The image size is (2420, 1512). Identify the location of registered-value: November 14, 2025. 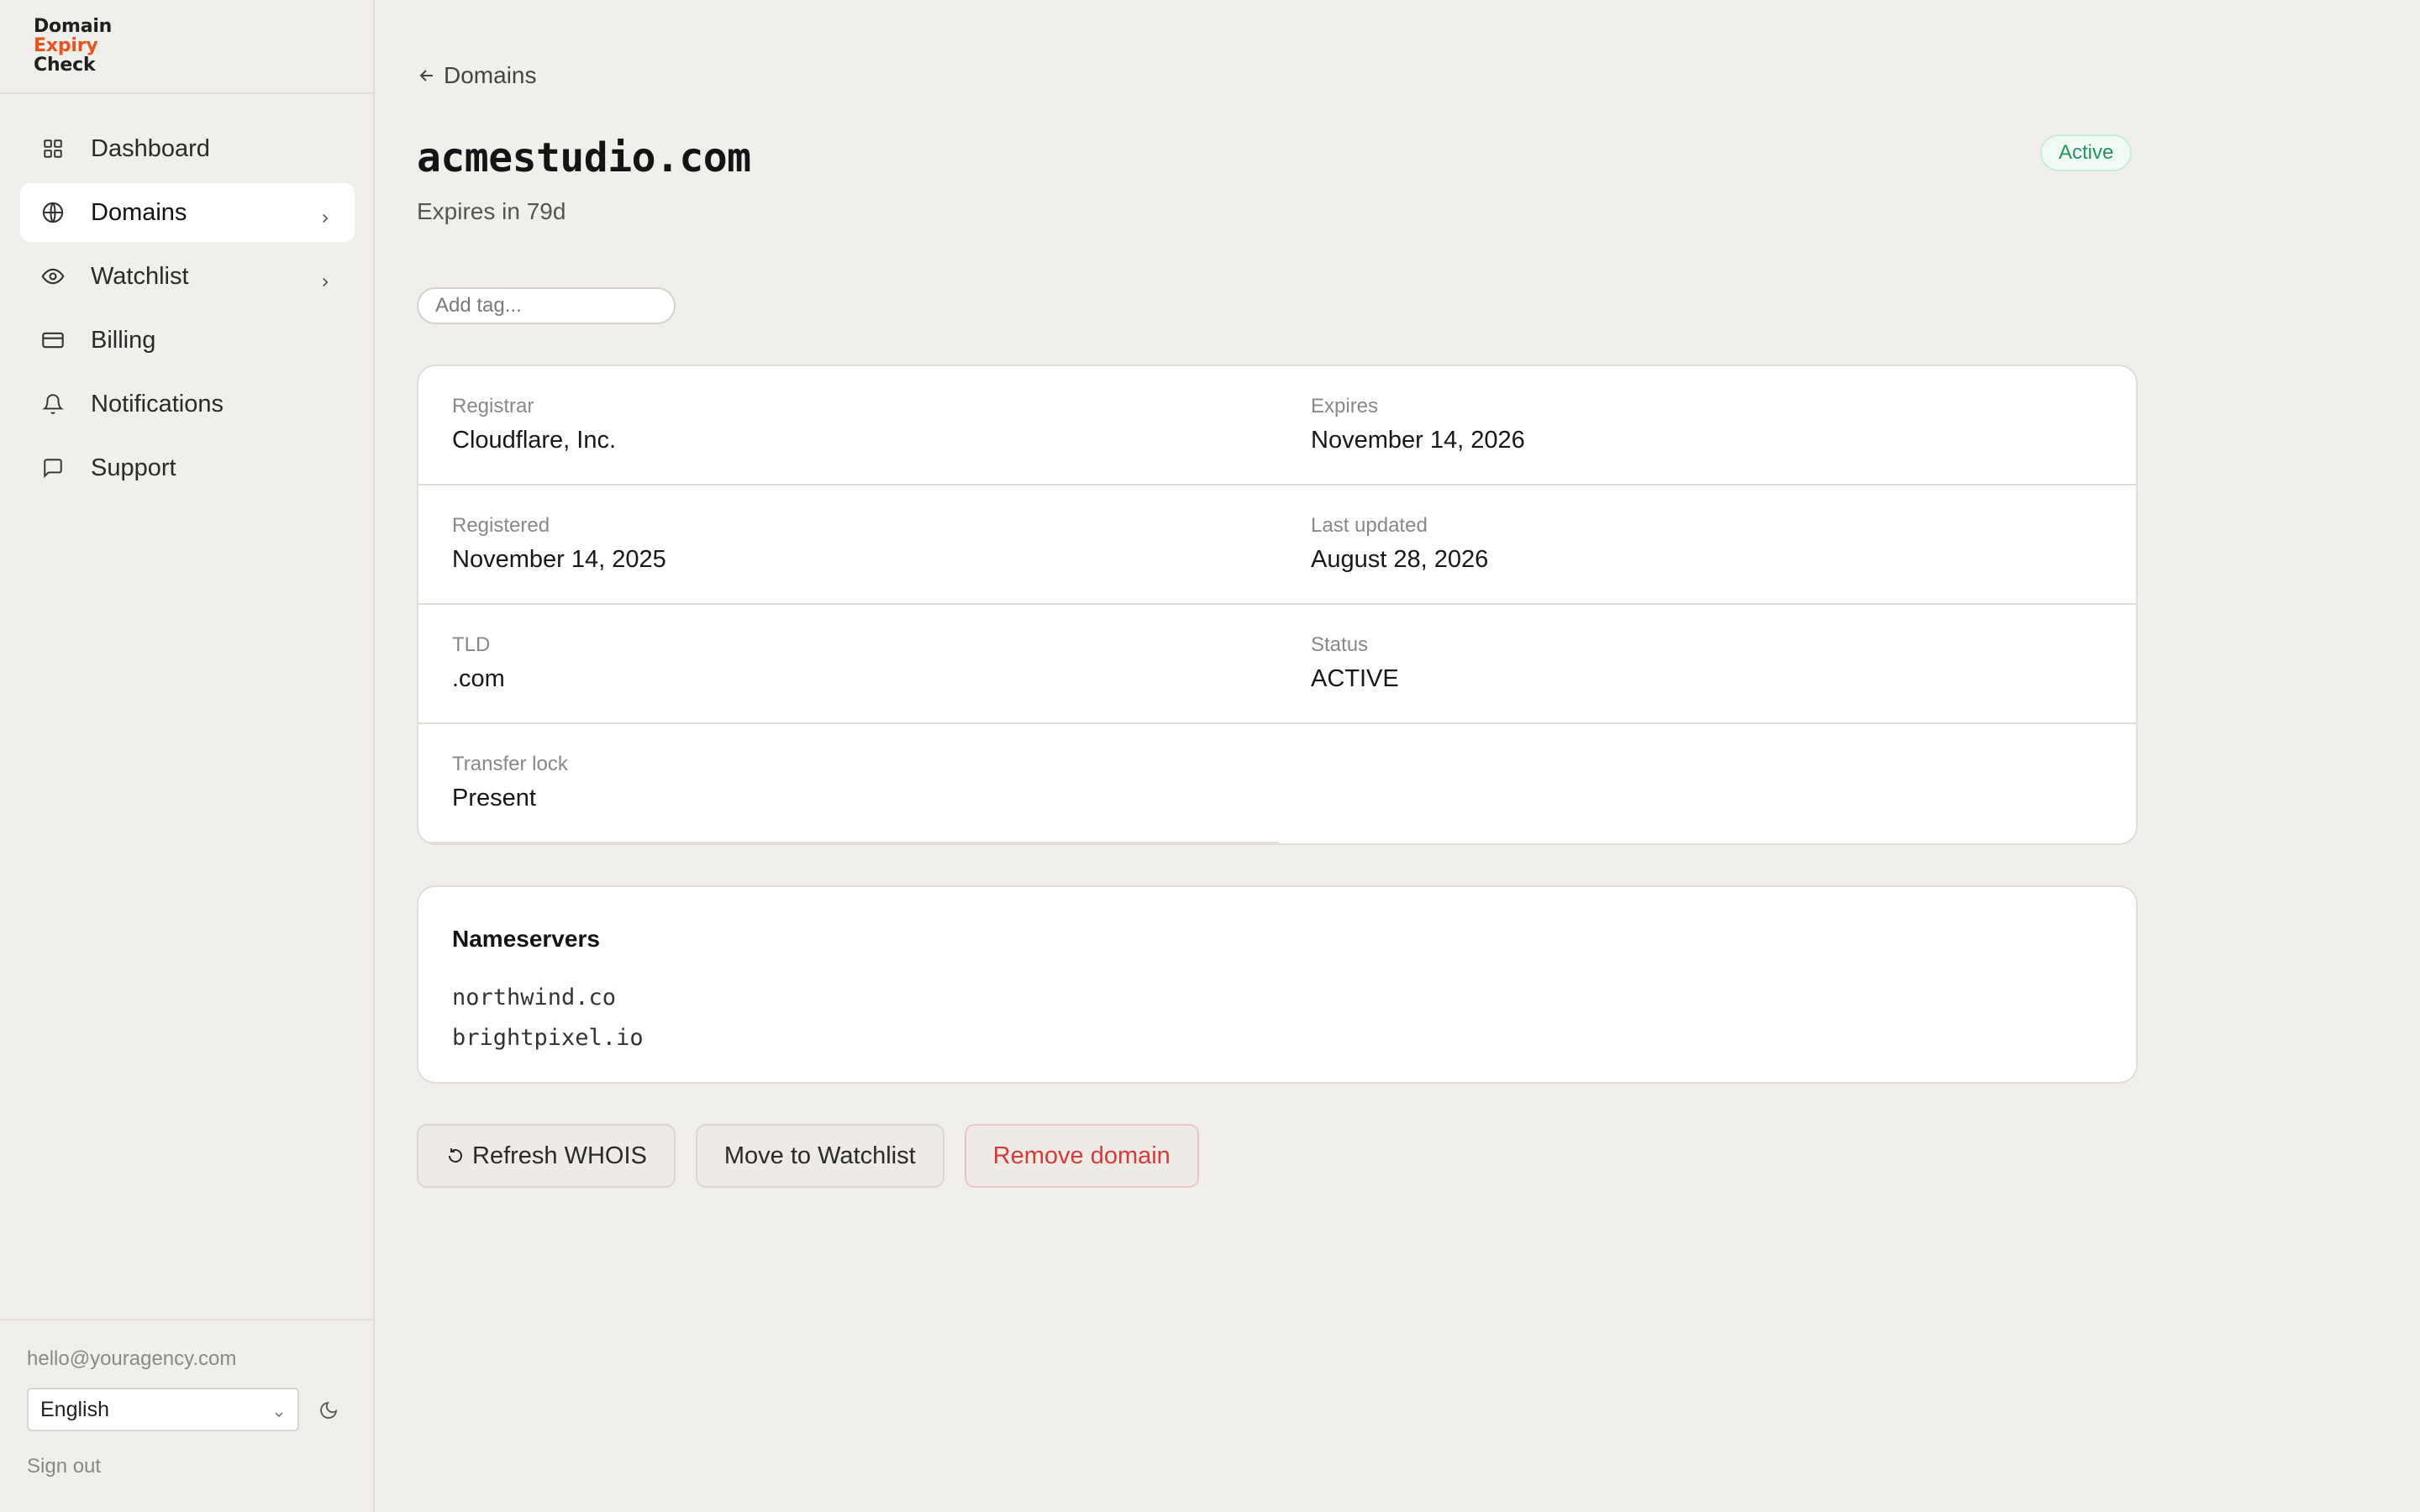
(559, 559).